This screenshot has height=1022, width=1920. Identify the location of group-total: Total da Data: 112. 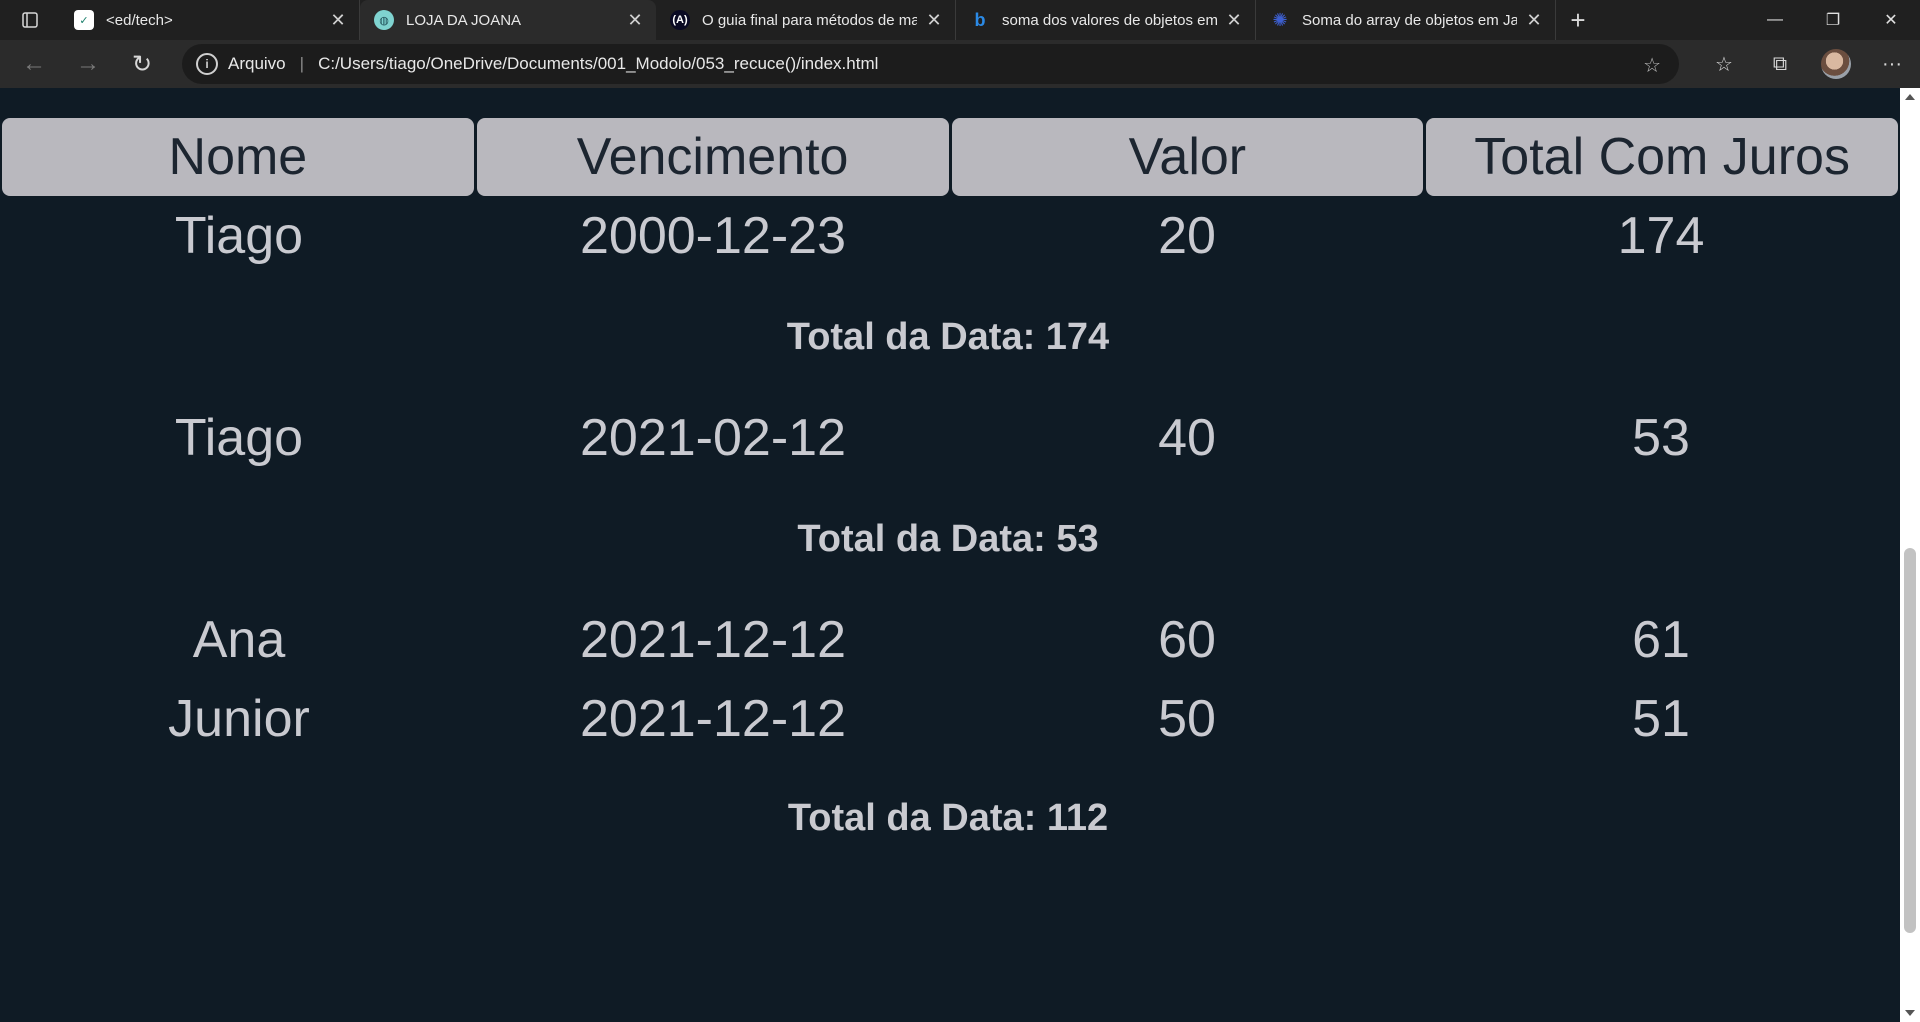
(948, 818).